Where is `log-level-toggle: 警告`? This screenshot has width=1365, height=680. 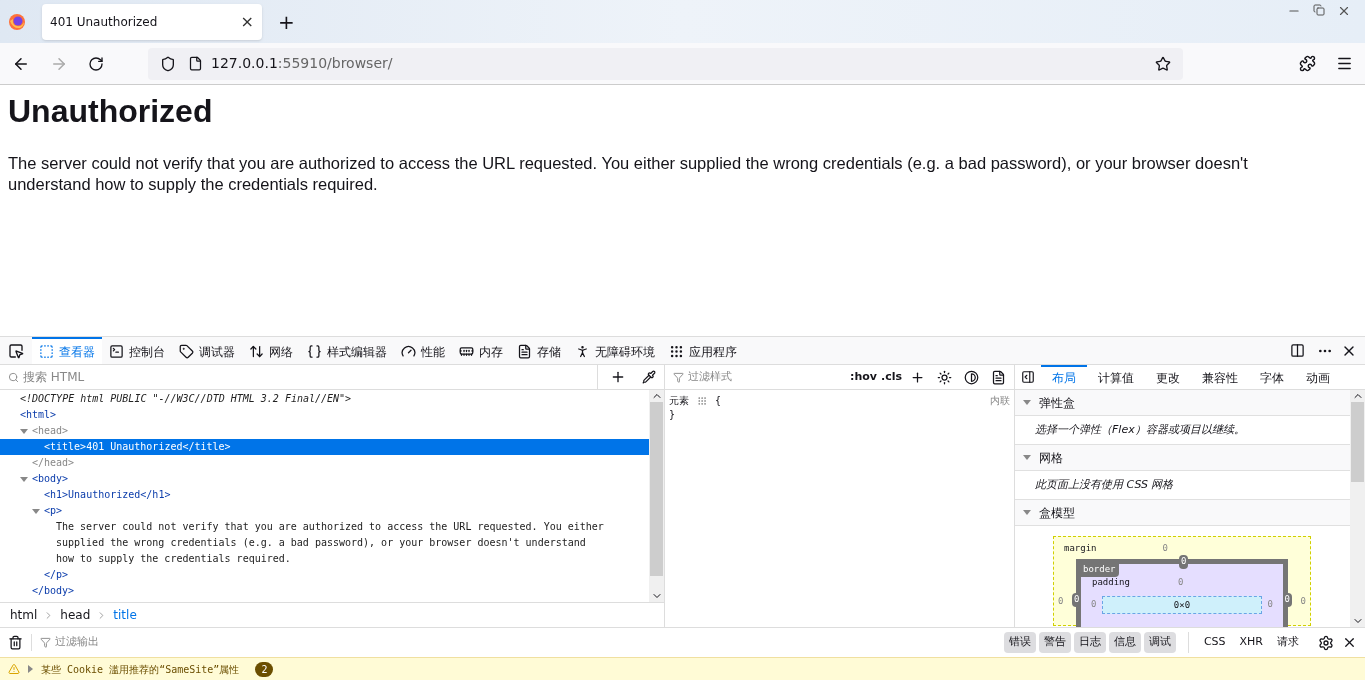 log-level-toggle: 警告 is located at coordinates (1054, 642).